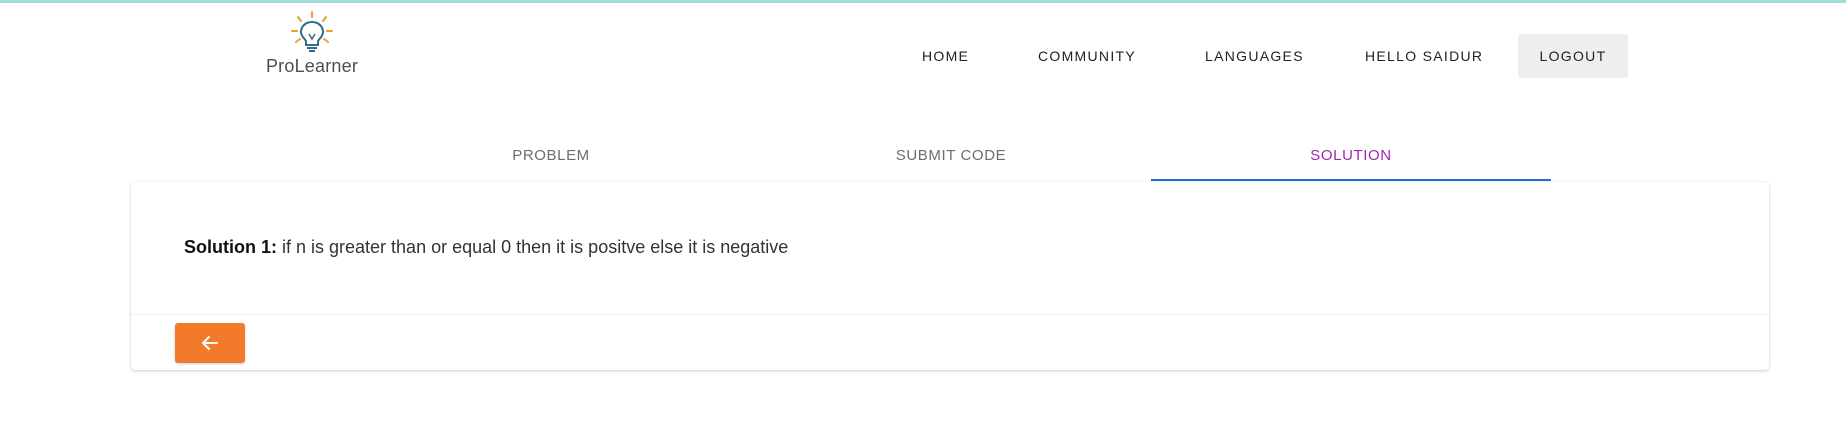 This screenshot has height=436, width=1846. Describe the element at coordinates (1351, 180) in the screenshot. I see `active-tab-indicator` at that location.